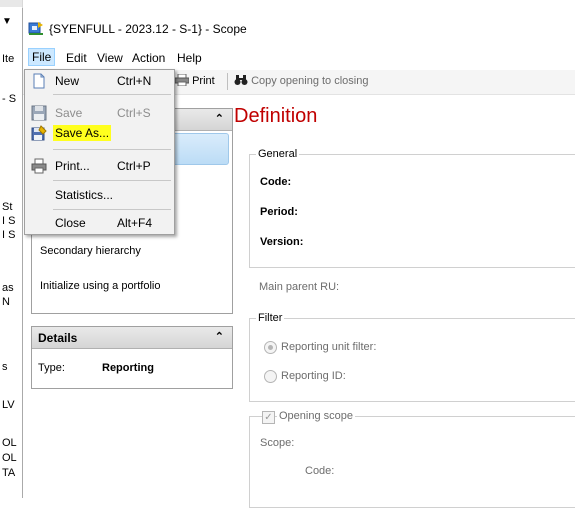  Describe the element at coordinates (5, 367) in the screenshot. I see `background-fragment: s` at that location.